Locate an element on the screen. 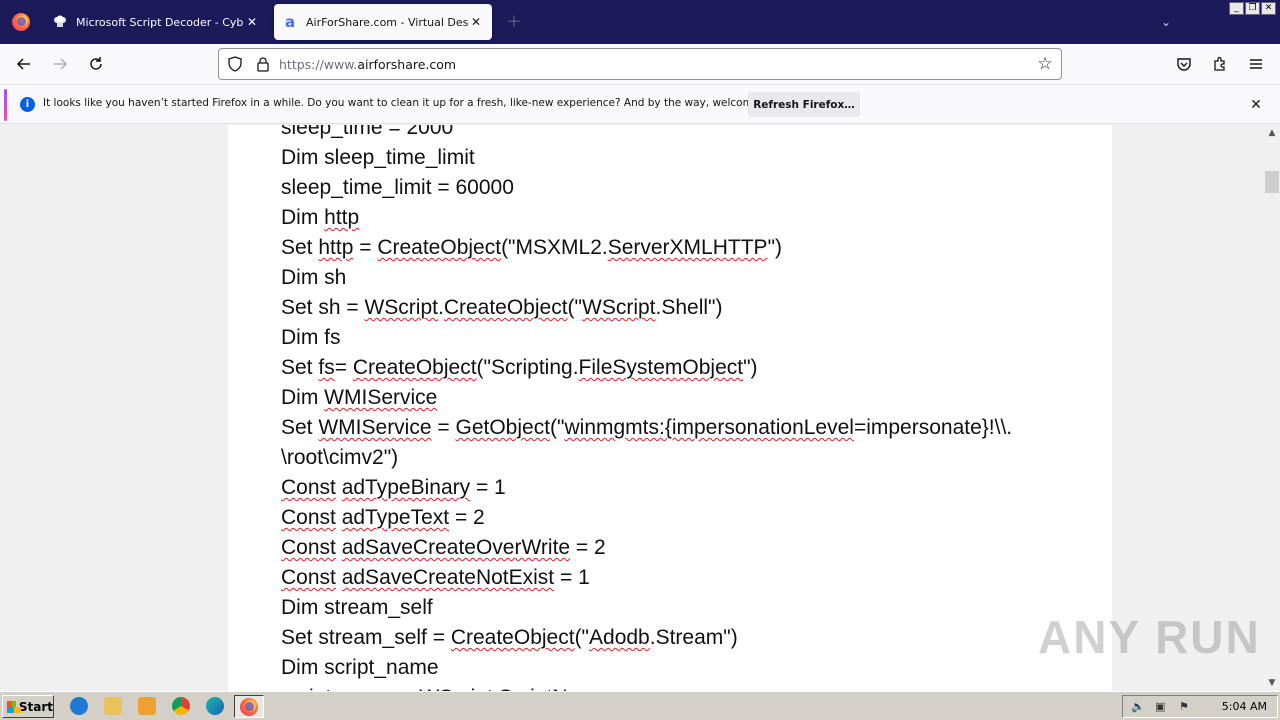  navigation-toolbar: https://www.airforshare.com ☆ is located at coordinates (640, 64).